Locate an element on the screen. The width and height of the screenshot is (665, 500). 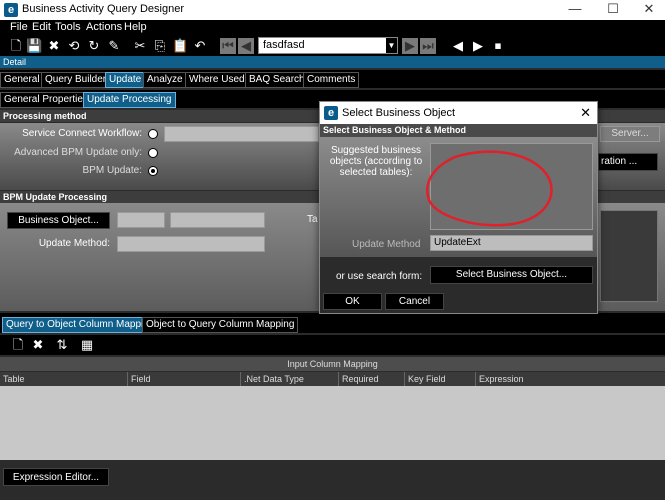
dialog-update-method-field: UpdateExt is located at coordinates (511, 243).